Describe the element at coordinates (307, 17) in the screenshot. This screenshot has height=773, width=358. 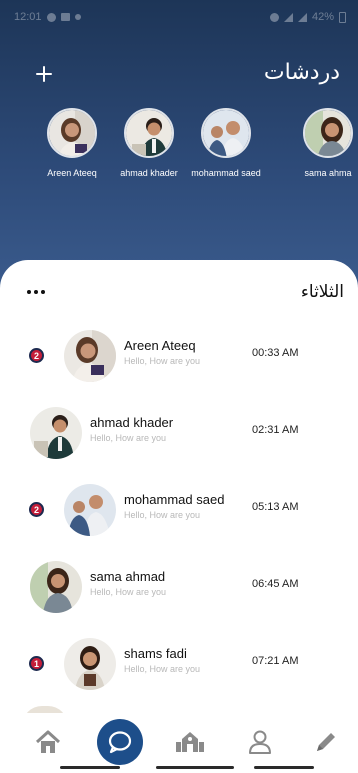
I see `status-right: 42%` at that location.